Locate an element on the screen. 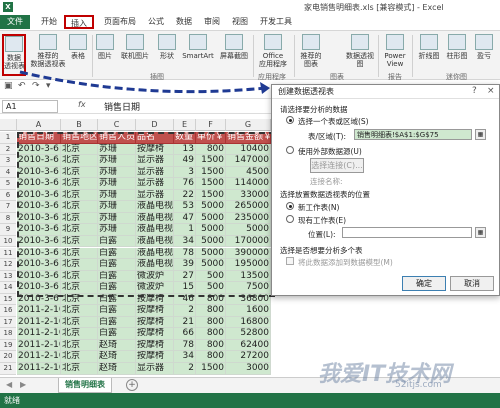  cell-a6: 2010-3-6 is located at coordinates (39, 195).